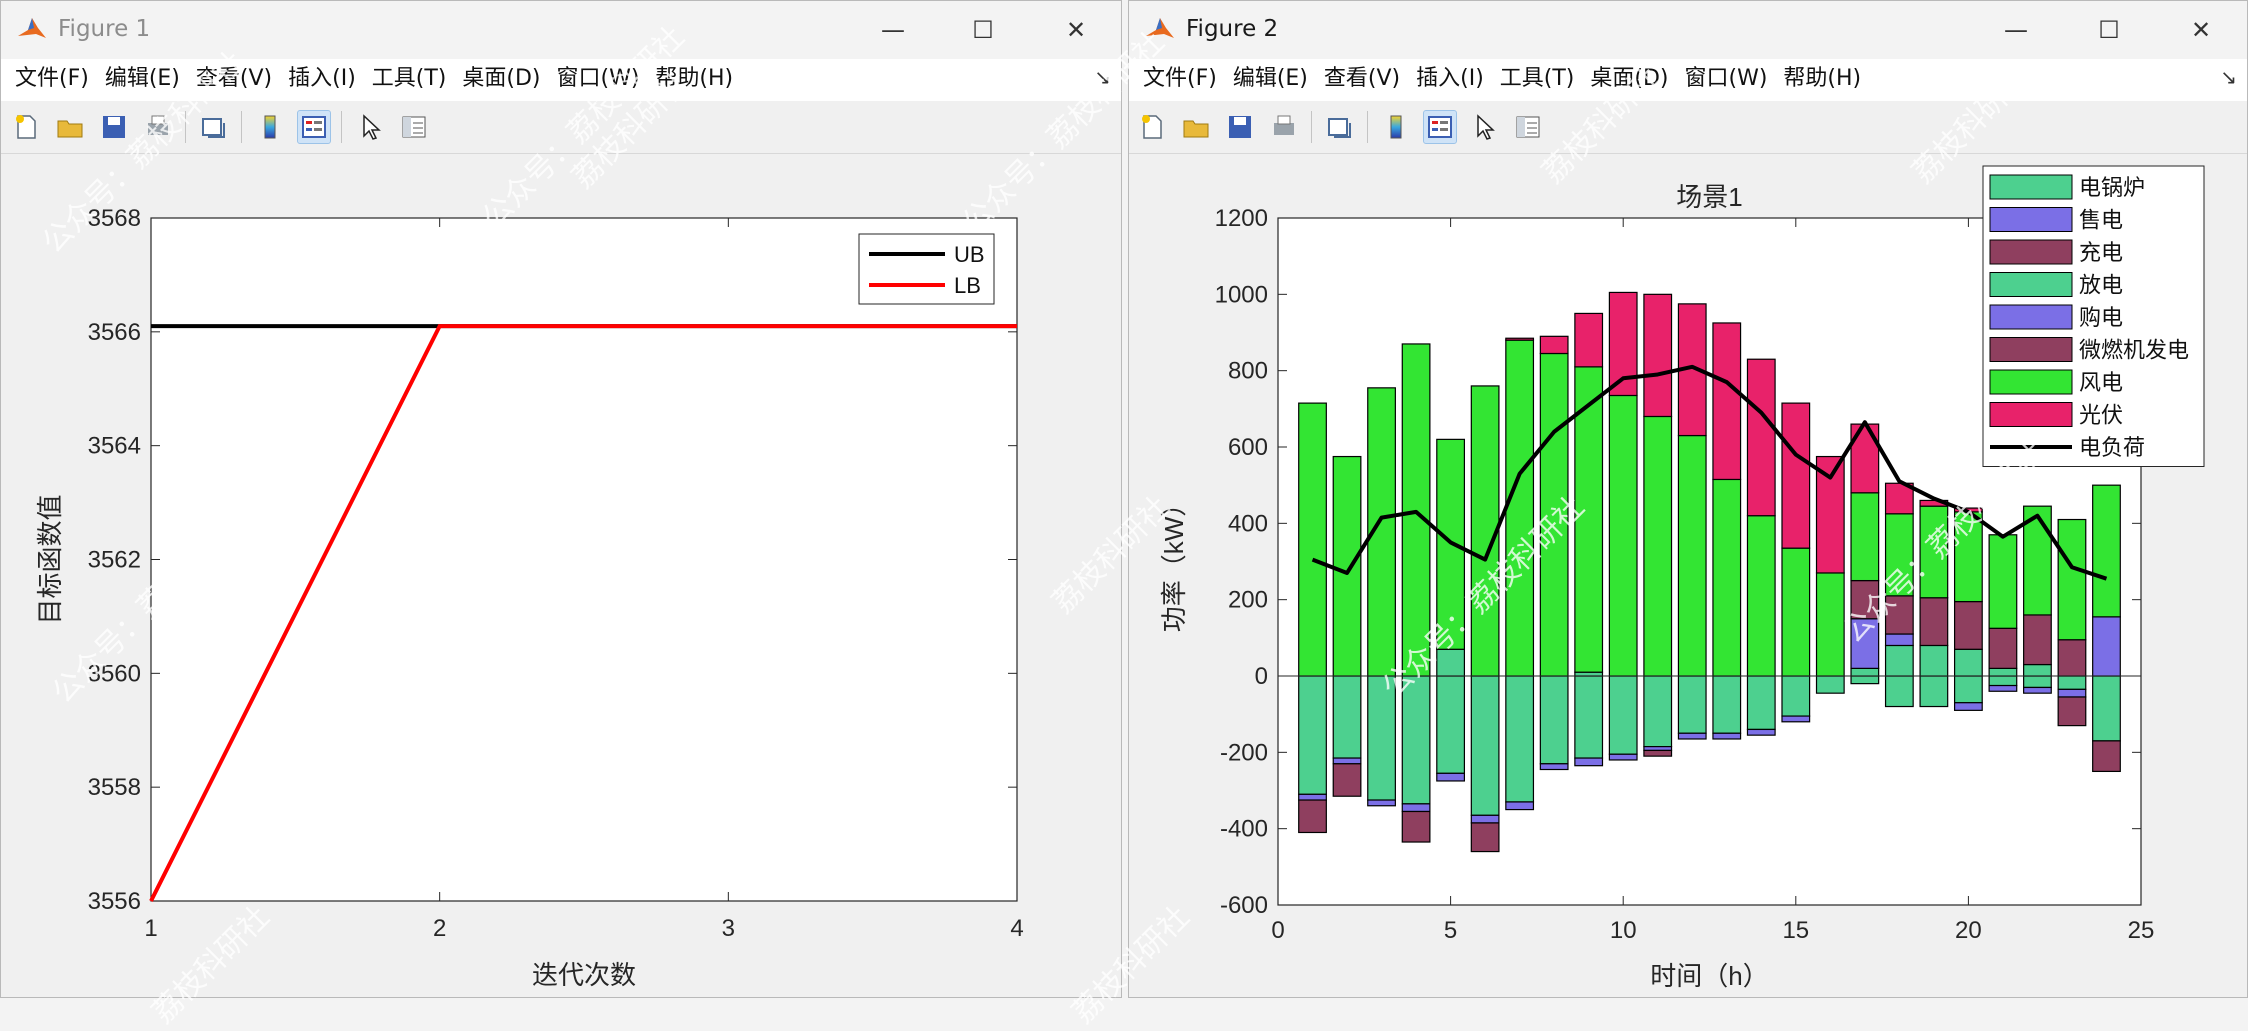  Describe the element at coordinates (1016, 928) in the screenshot. I see `x-tick-label: 4` at that location.